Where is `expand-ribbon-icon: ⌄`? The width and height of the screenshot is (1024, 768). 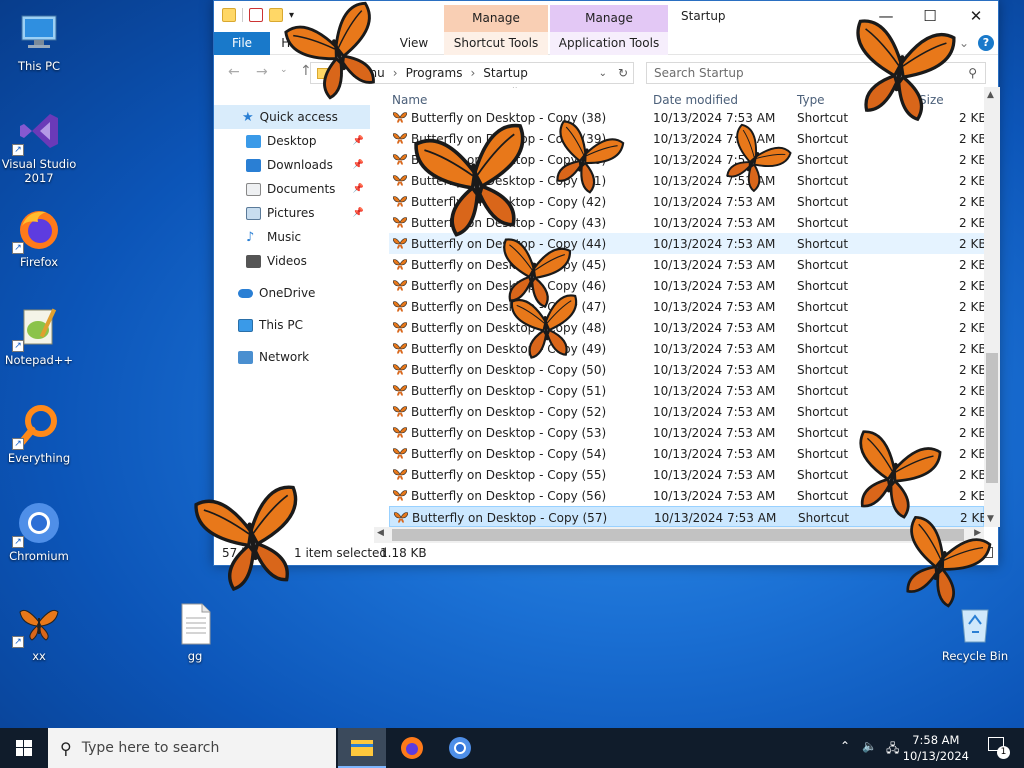
expand-ribbon-icon: ⌄ is located at coordinates (964, 43).